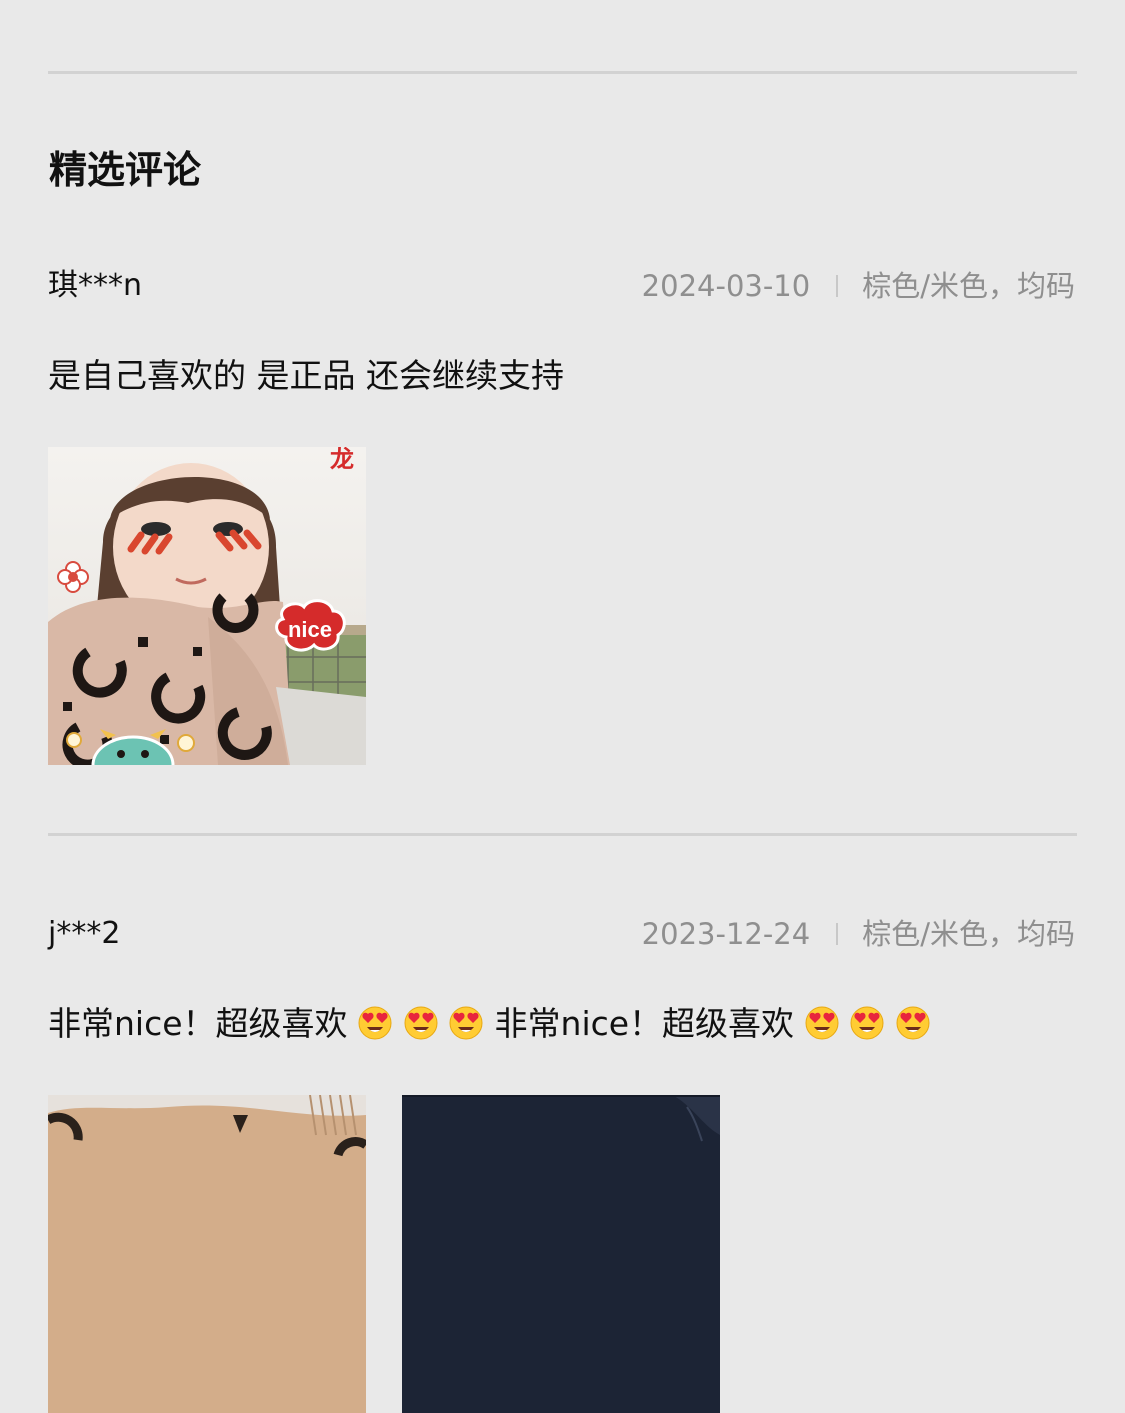  What do you see at coordinates (858, 934) in the screenshot?
I see `review-meta-right: 2023-12-24 棕色/米色，均码` at bounding box center [858, 934].